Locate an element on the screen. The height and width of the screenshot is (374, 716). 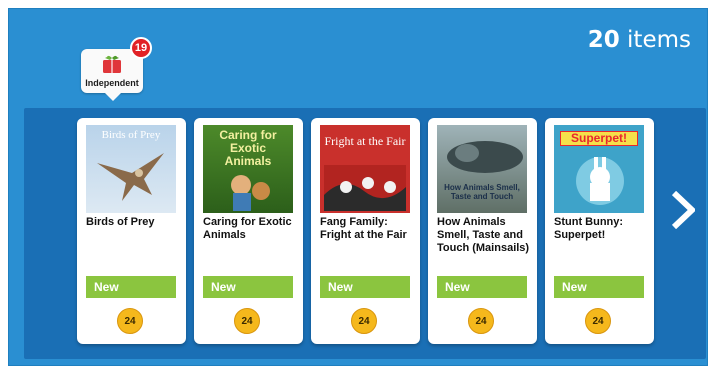
book-card: Fright at the Fair Fang Family is located at coordinates (365, 231).